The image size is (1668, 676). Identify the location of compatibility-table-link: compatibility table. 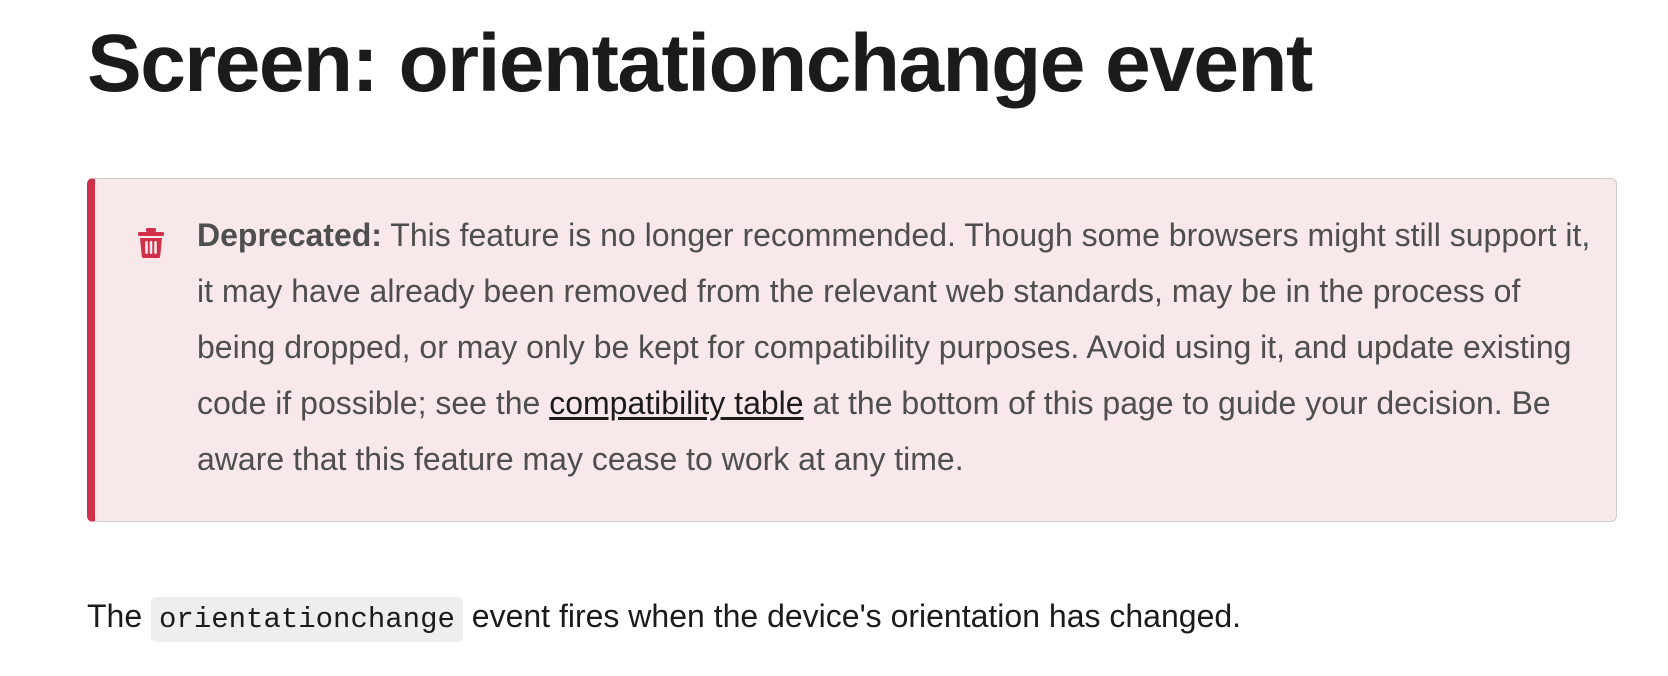
(676, 403).